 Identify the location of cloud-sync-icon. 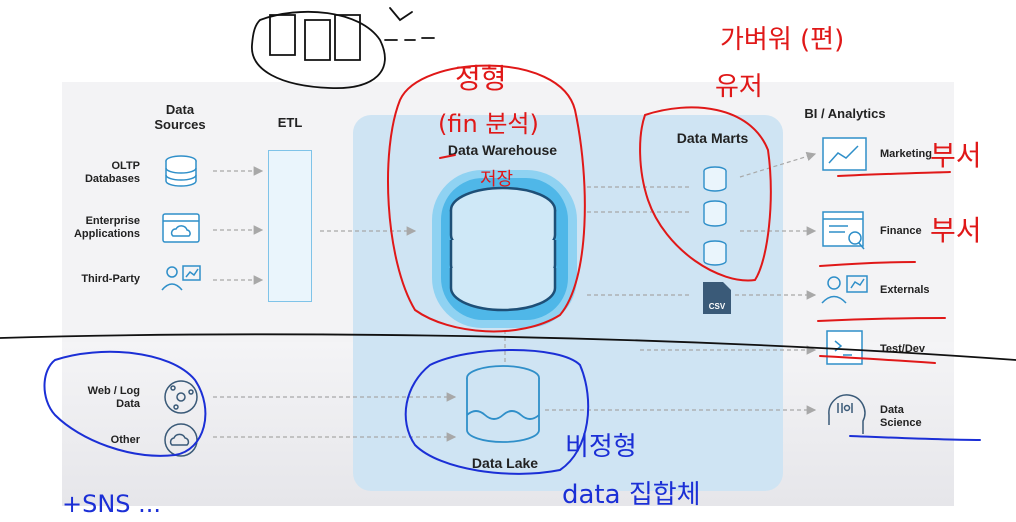
(181, 440).